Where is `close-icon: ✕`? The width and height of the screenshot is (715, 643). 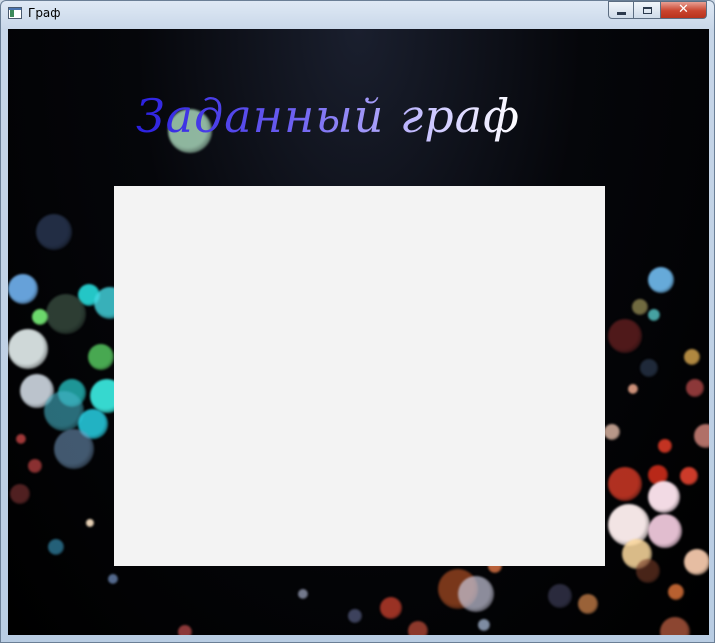
close-icon: ✕ is located at coordinates (683, 9).